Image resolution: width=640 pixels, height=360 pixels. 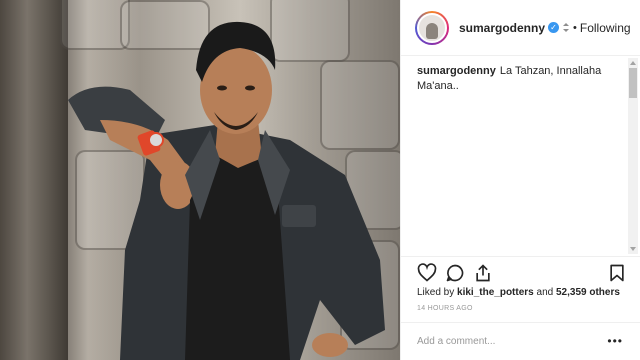 What do you see at coordinates (507, 341) in the screenshot?
I see `comment-input` at bounding box center [507, 341].